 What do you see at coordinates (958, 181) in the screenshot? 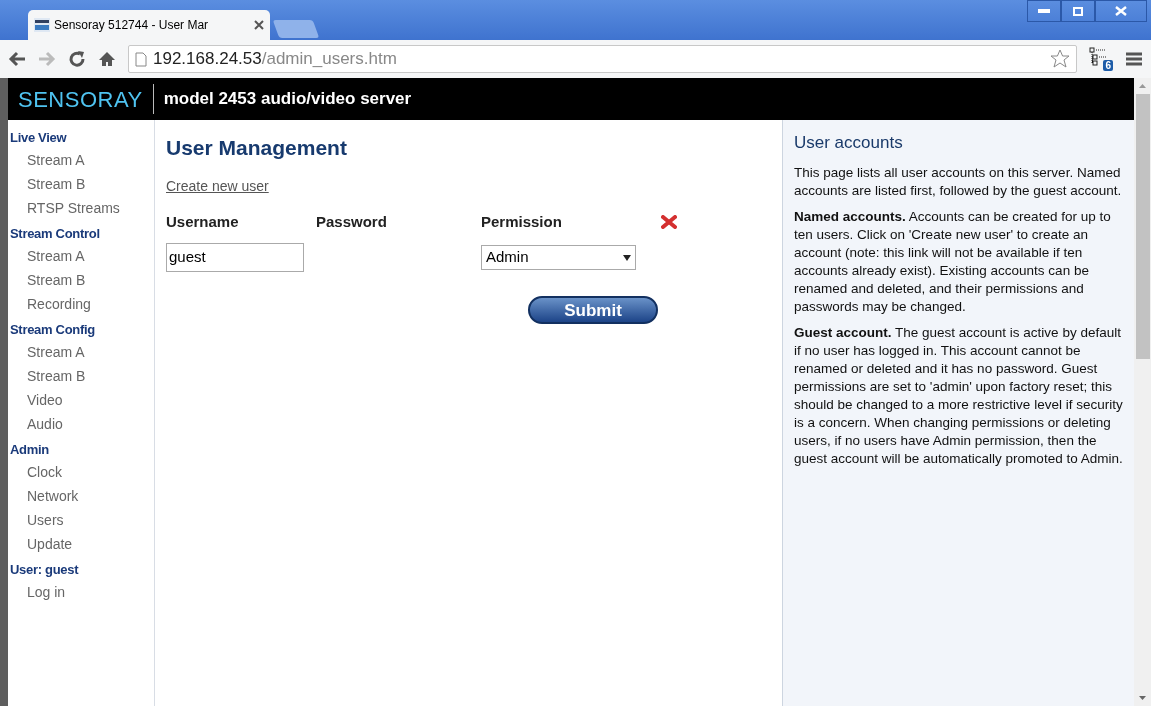
I see `help-paragraph: This page lists all user accounts on this server. Named accounts are listed first, followed by the guest account.` at bounding box center [958, 181].